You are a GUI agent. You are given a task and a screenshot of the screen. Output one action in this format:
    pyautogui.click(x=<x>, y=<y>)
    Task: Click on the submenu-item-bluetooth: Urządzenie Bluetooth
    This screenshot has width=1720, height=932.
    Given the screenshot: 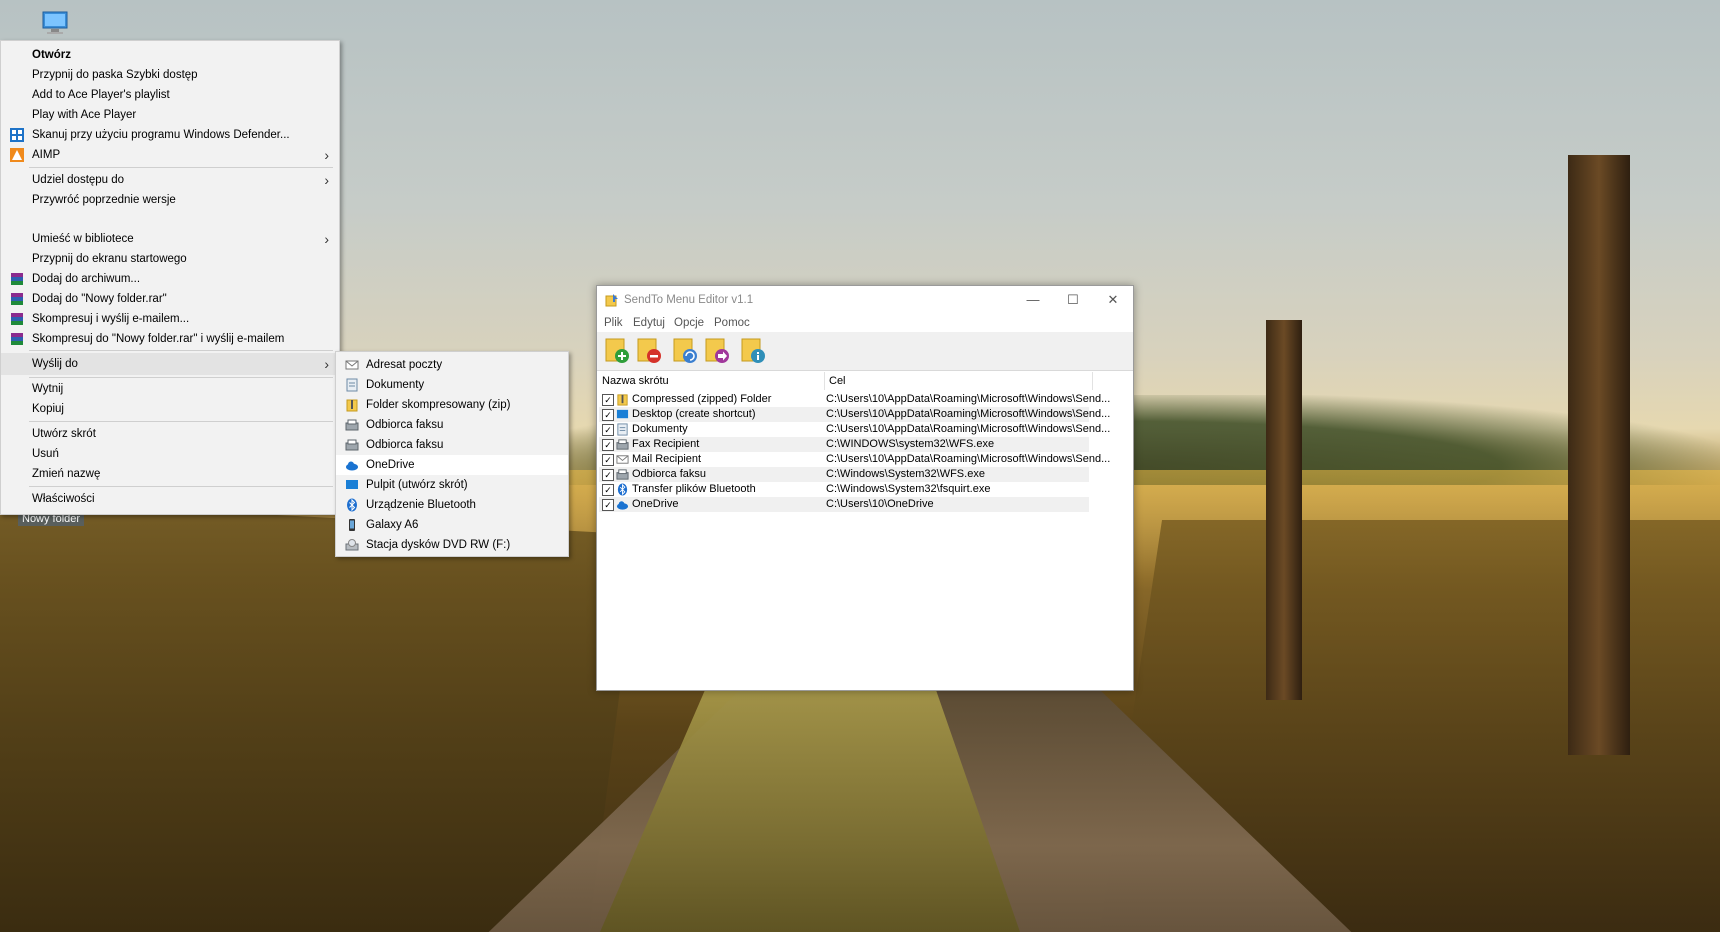 What is the action you would take?
    pyautogui.click(x=452, y=505)
    